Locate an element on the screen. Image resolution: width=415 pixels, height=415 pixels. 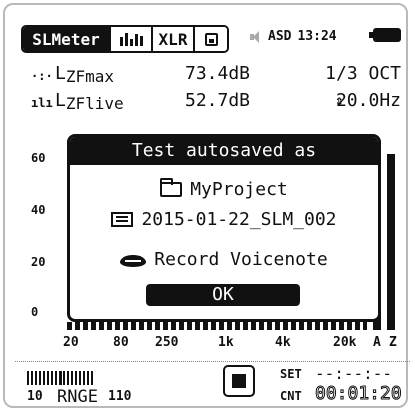
band-resolution: 1/3 OCT is located at coordinates (363, 73).